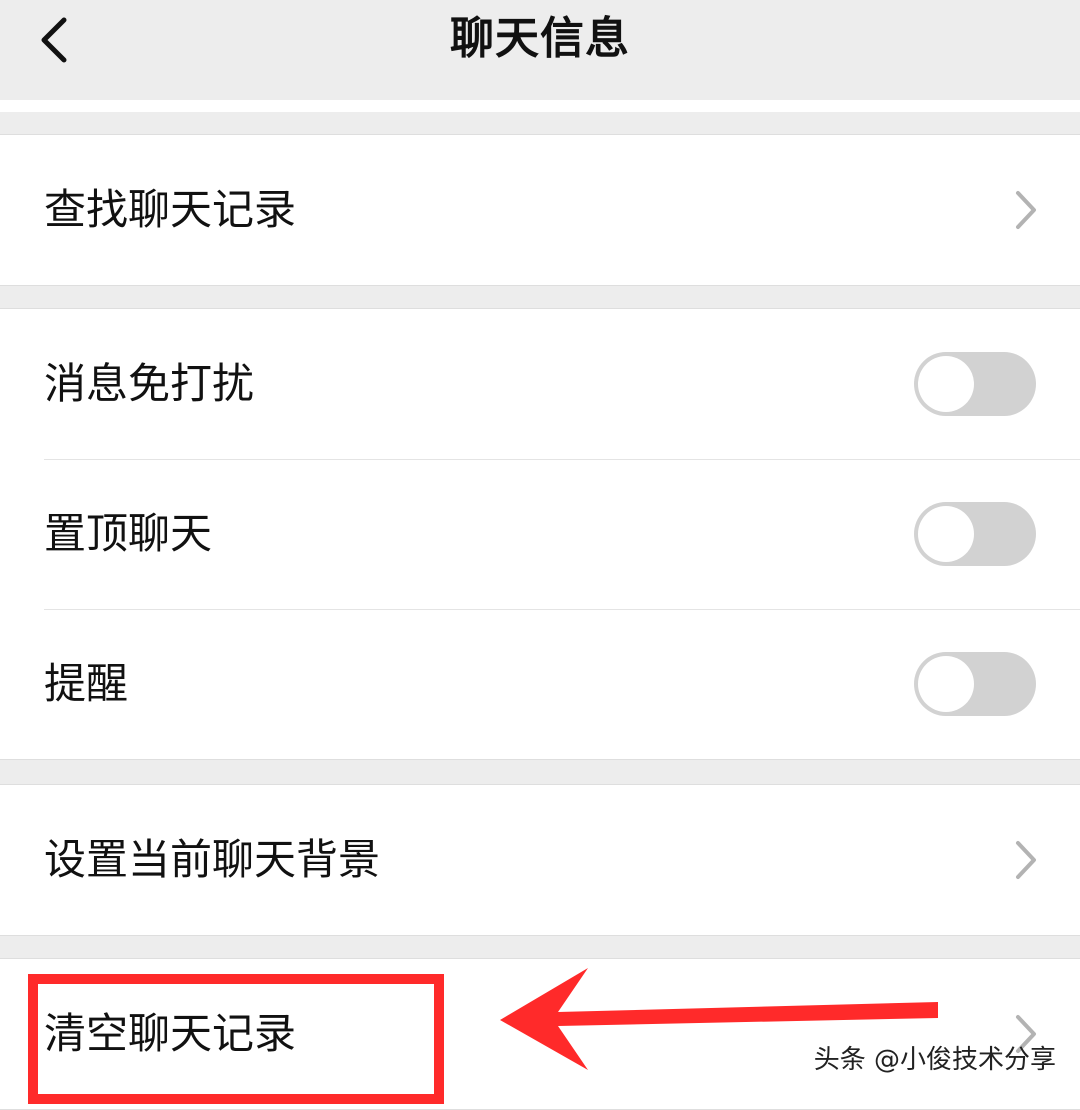  I want to click on row-search-chat-history: 查找聊天记录, so click(540, 210).